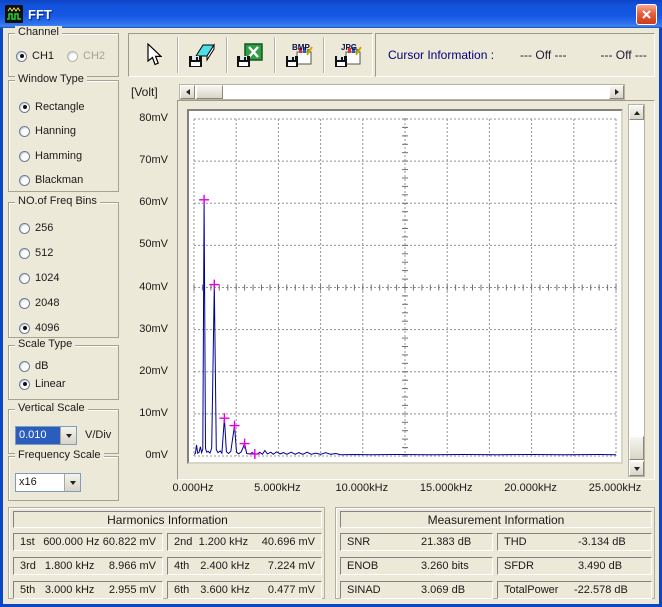 This screenshot has width=662, height=607. I want to click on harmonic-ordinal: 4th, so click(182, 566).